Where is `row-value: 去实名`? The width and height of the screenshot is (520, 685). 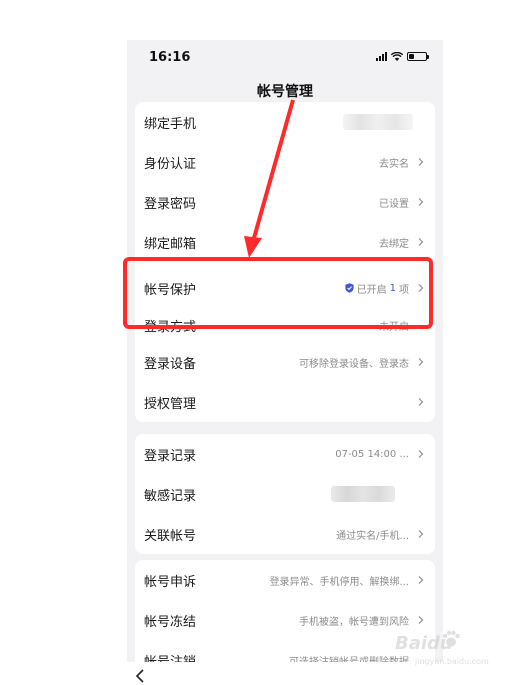
row-value: 去实名 is located at coordinates (394, 164).